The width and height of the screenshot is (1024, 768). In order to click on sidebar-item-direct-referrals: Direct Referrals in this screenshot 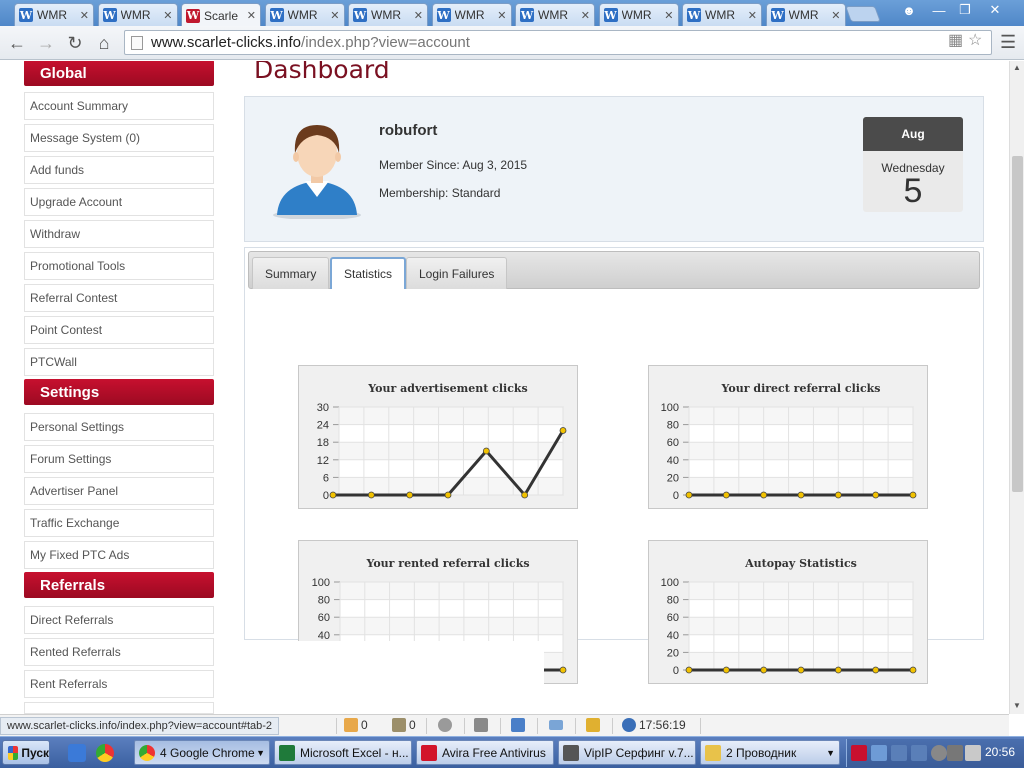, I will do `click(119, 620)`.